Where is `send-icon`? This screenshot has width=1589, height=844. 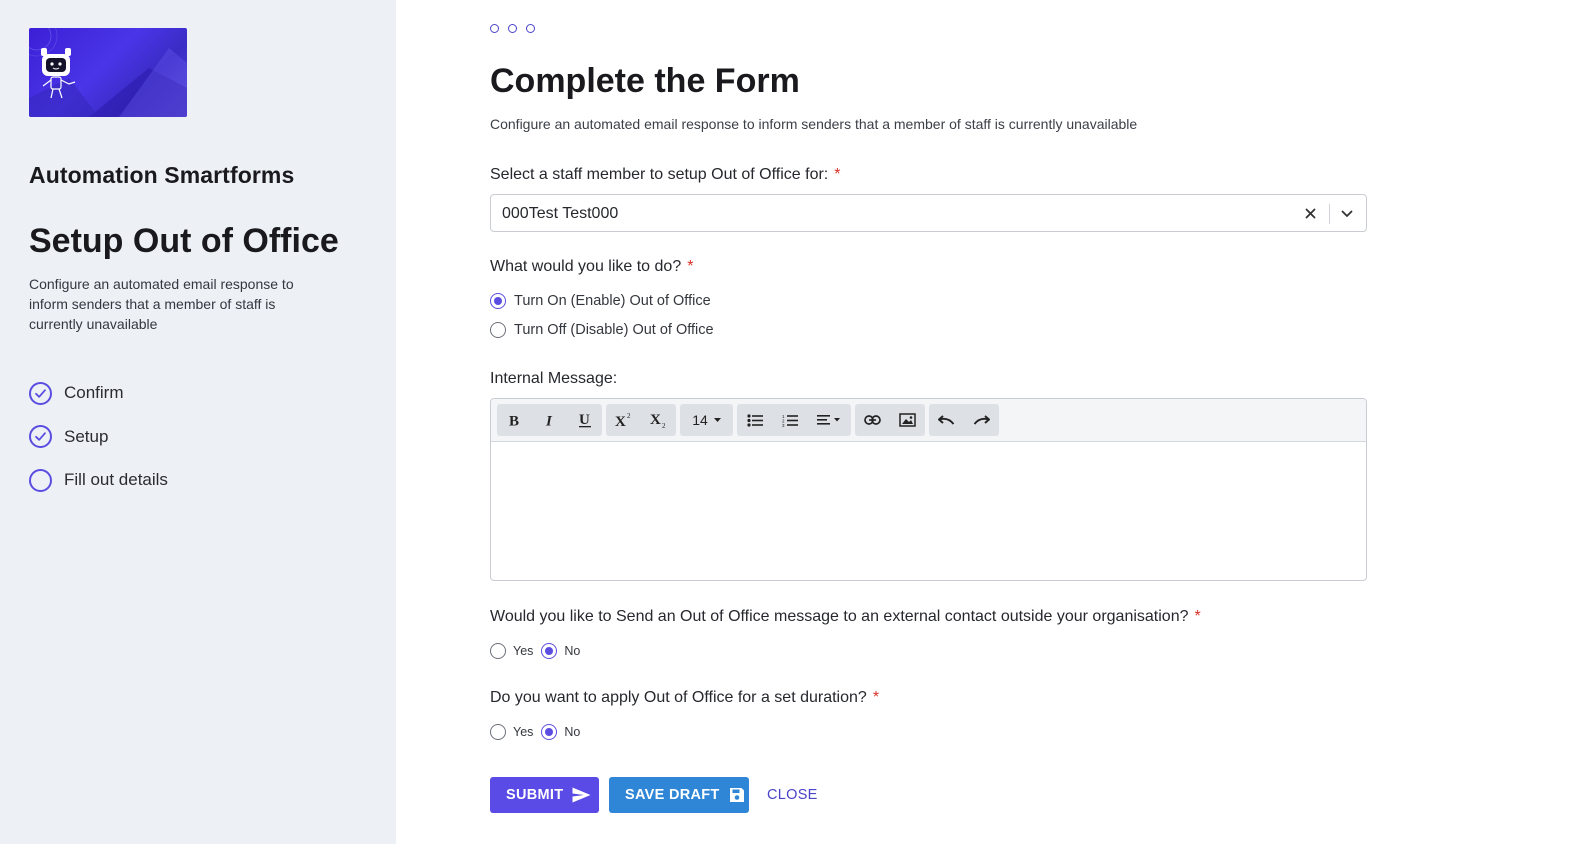 send-icon is located at coordinates (581, 795).